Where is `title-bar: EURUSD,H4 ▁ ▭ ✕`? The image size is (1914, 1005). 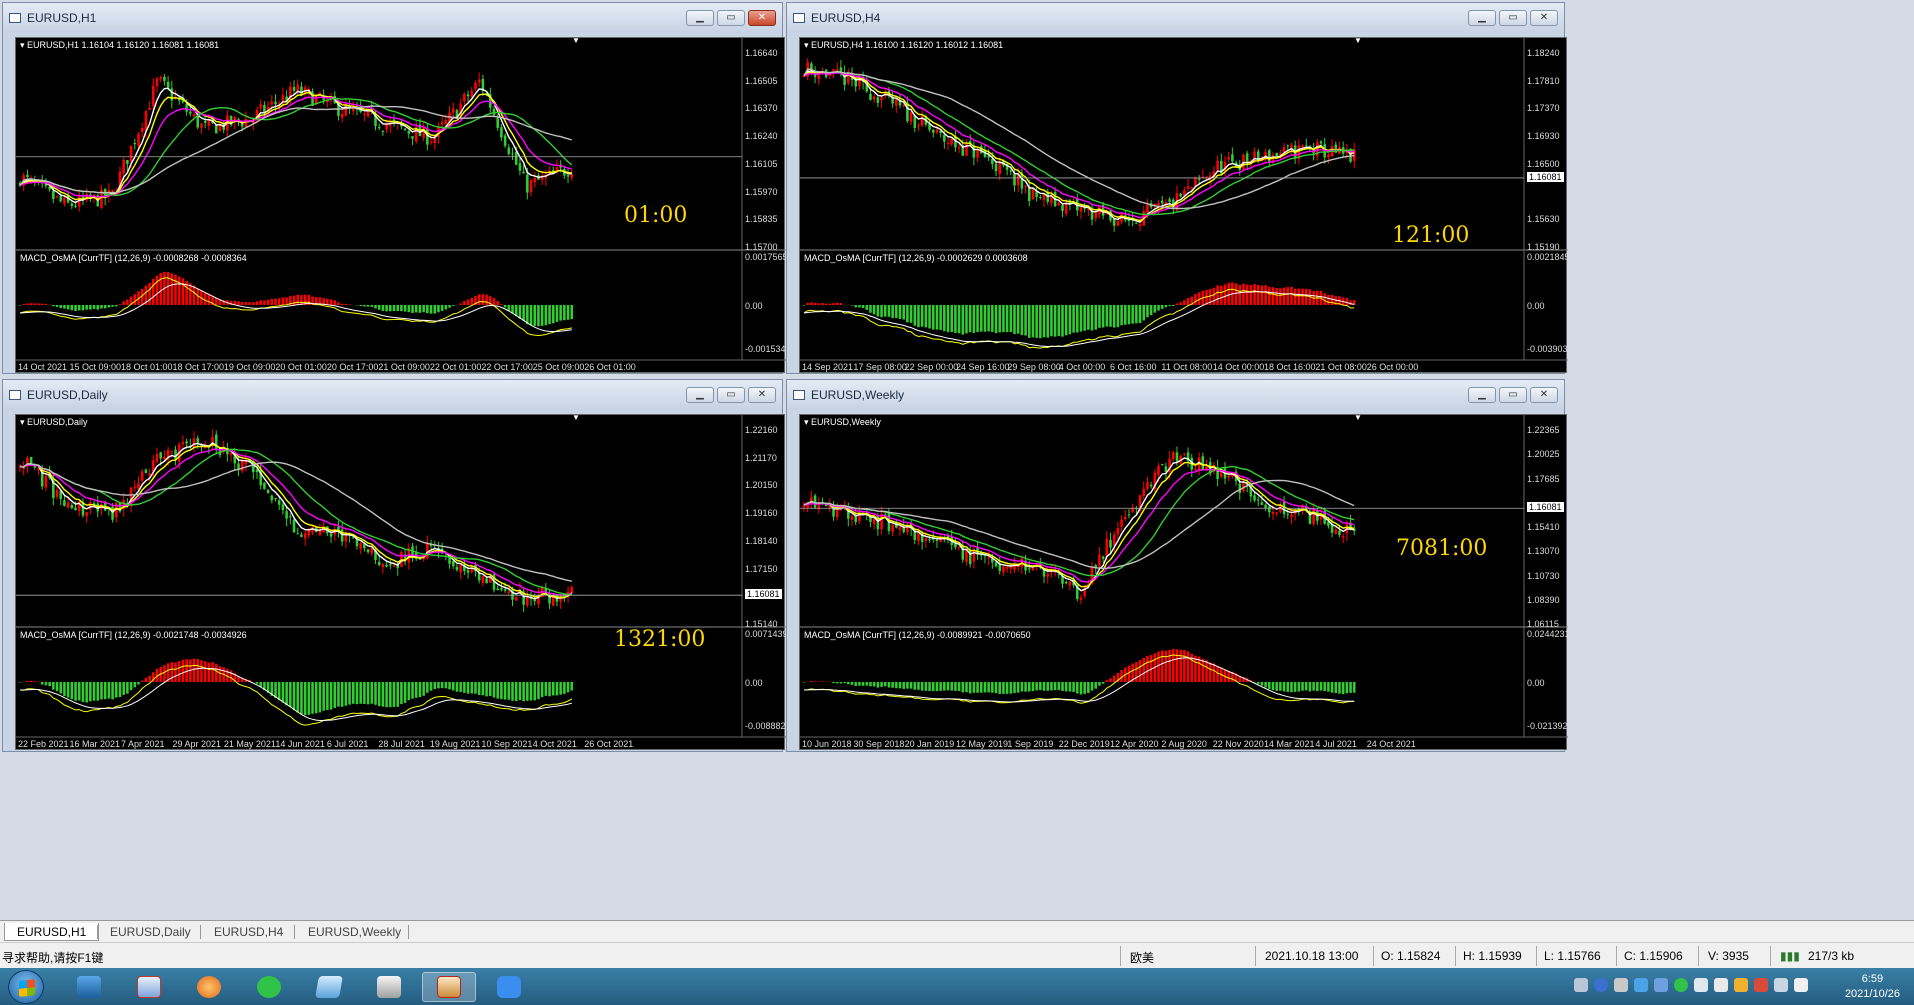 title-bar: EURUSD,H4 ▁ ▭ ✕ is located at coordinates (1175, 18).